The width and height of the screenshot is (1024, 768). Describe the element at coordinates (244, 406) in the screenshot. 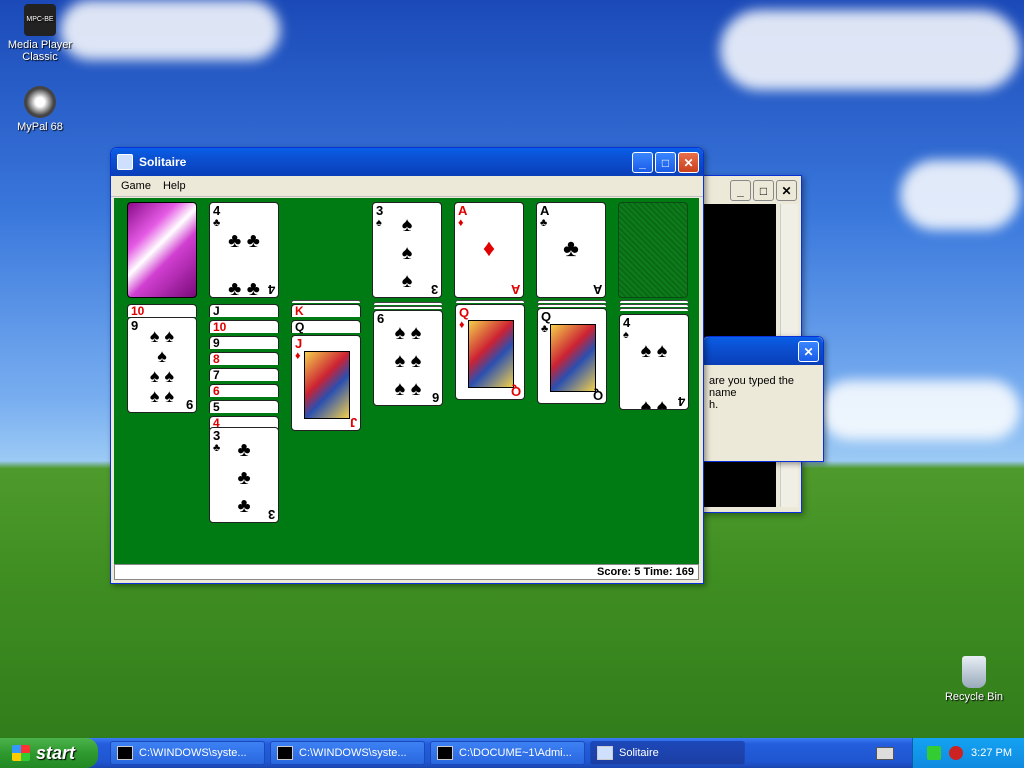

I see `tableau-stub-card: 5` at that location.